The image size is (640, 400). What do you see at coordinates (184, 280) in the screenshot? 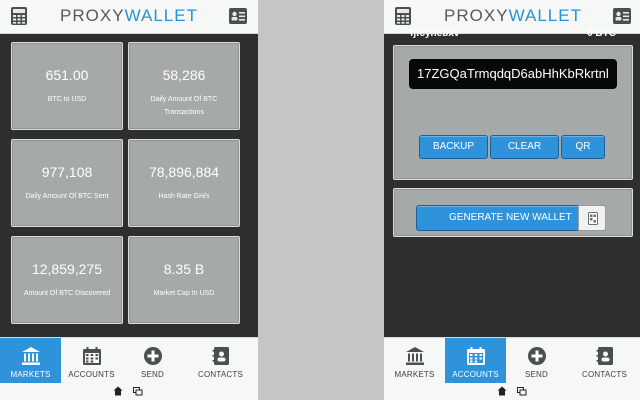
I see `market-tile: 8.35 B Market Cap In USD` at bounding box center [184, 280].